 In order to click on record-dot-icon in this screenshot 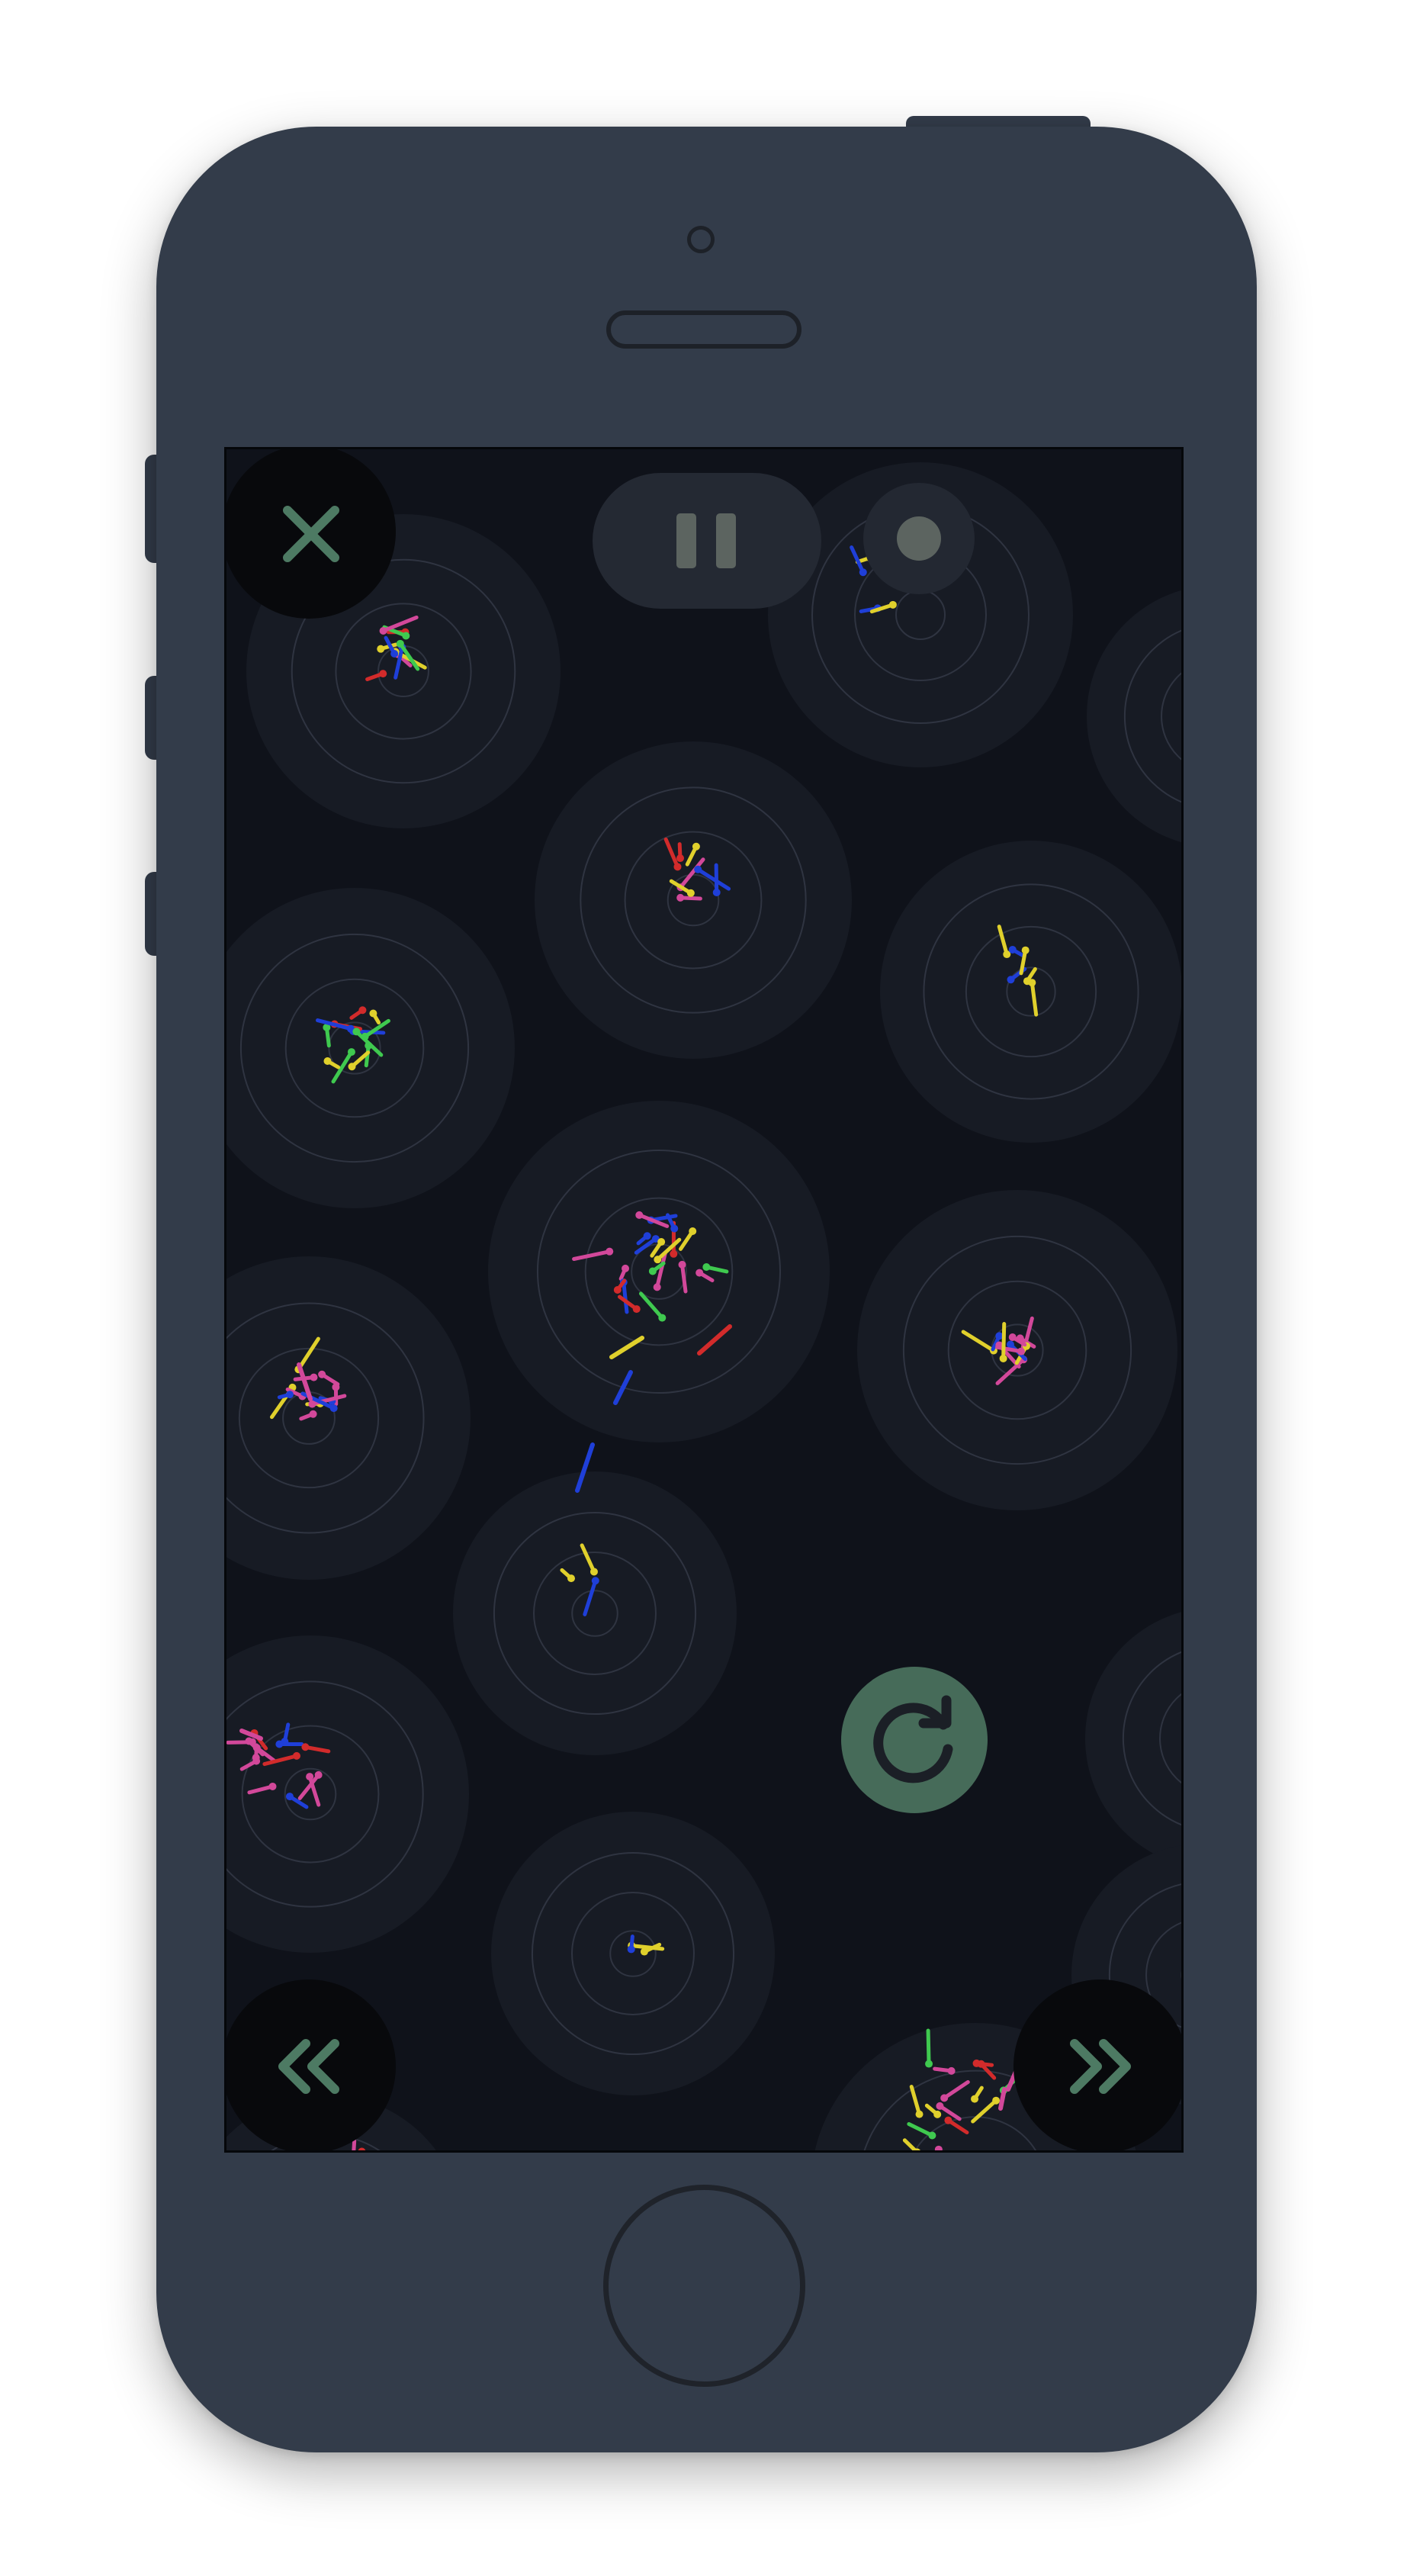, I will do `click(919, 538)`.